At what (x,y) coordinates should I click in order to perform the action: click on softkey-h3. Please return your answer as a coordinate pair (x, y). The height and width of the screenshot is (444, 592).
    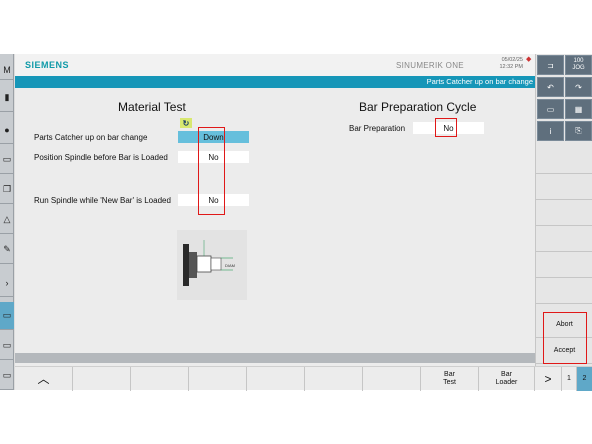
    Looking at the image, I should click on (160, 379).